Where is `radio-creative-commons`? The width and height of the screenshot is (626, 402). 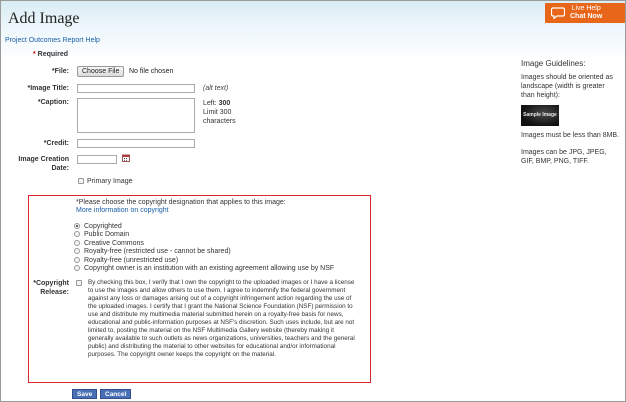 radio-creative-commons is located at coordinates (77, 243).